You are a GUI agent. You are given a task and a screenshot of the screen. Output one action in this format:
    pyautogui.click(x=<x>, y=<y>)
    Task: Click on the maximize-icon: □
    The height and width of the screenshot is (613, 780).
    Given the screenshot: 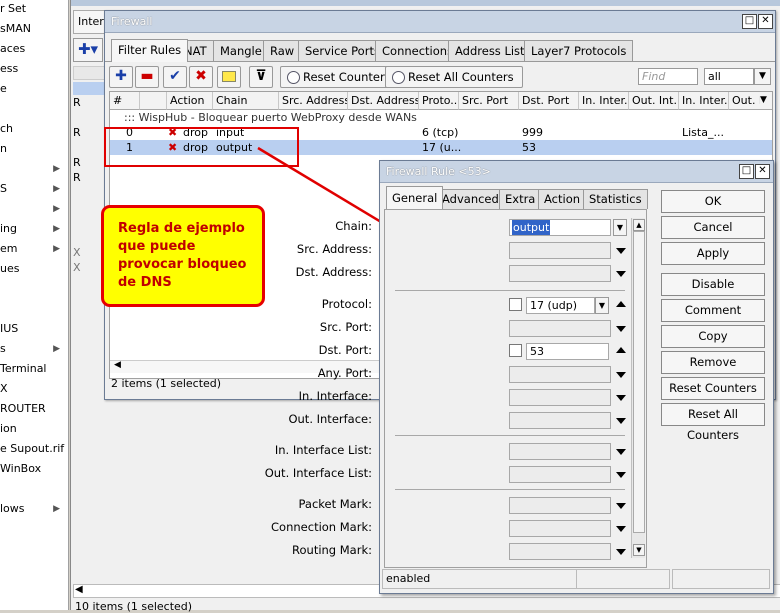 What is the action you would take?
    pyautogui.click(x=746, y=171)
    